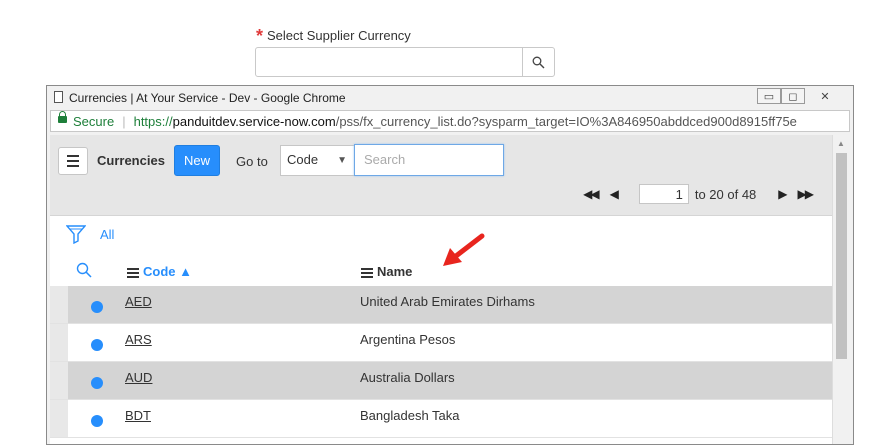 This screenshot has height=445, width=886. Describe the element at coordinates (254, 121) in the screenshot. I see `url-host: panduitdev.service-now.com` at that location.